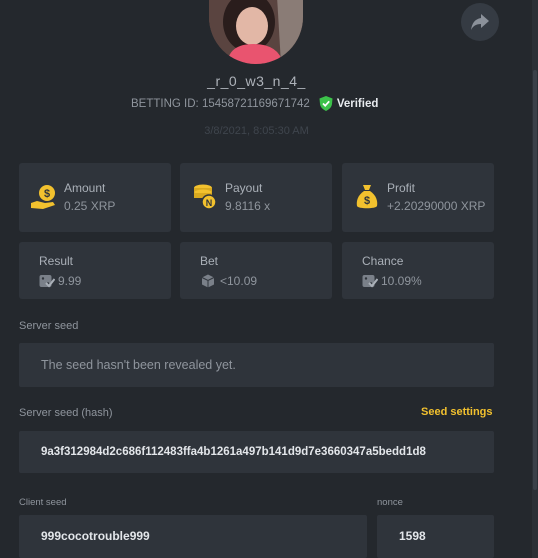 The width and height of the screenshot is (538, 558). What do you see at coordinates (383, 261) in the screenshot?
I see `chance-label: Chance` at bounding box center [383, 261].